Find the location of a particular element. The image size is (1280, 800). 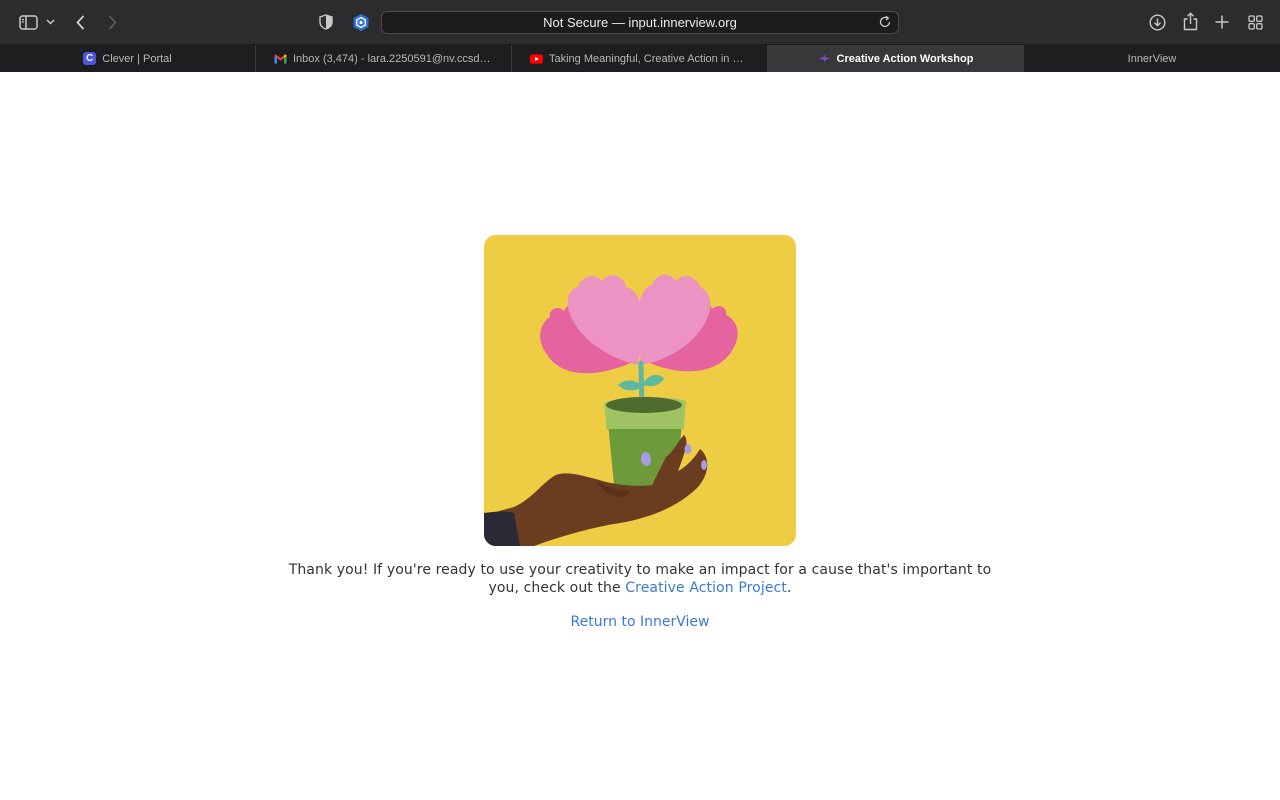

message-period: . is located at coordinates (789, 588).